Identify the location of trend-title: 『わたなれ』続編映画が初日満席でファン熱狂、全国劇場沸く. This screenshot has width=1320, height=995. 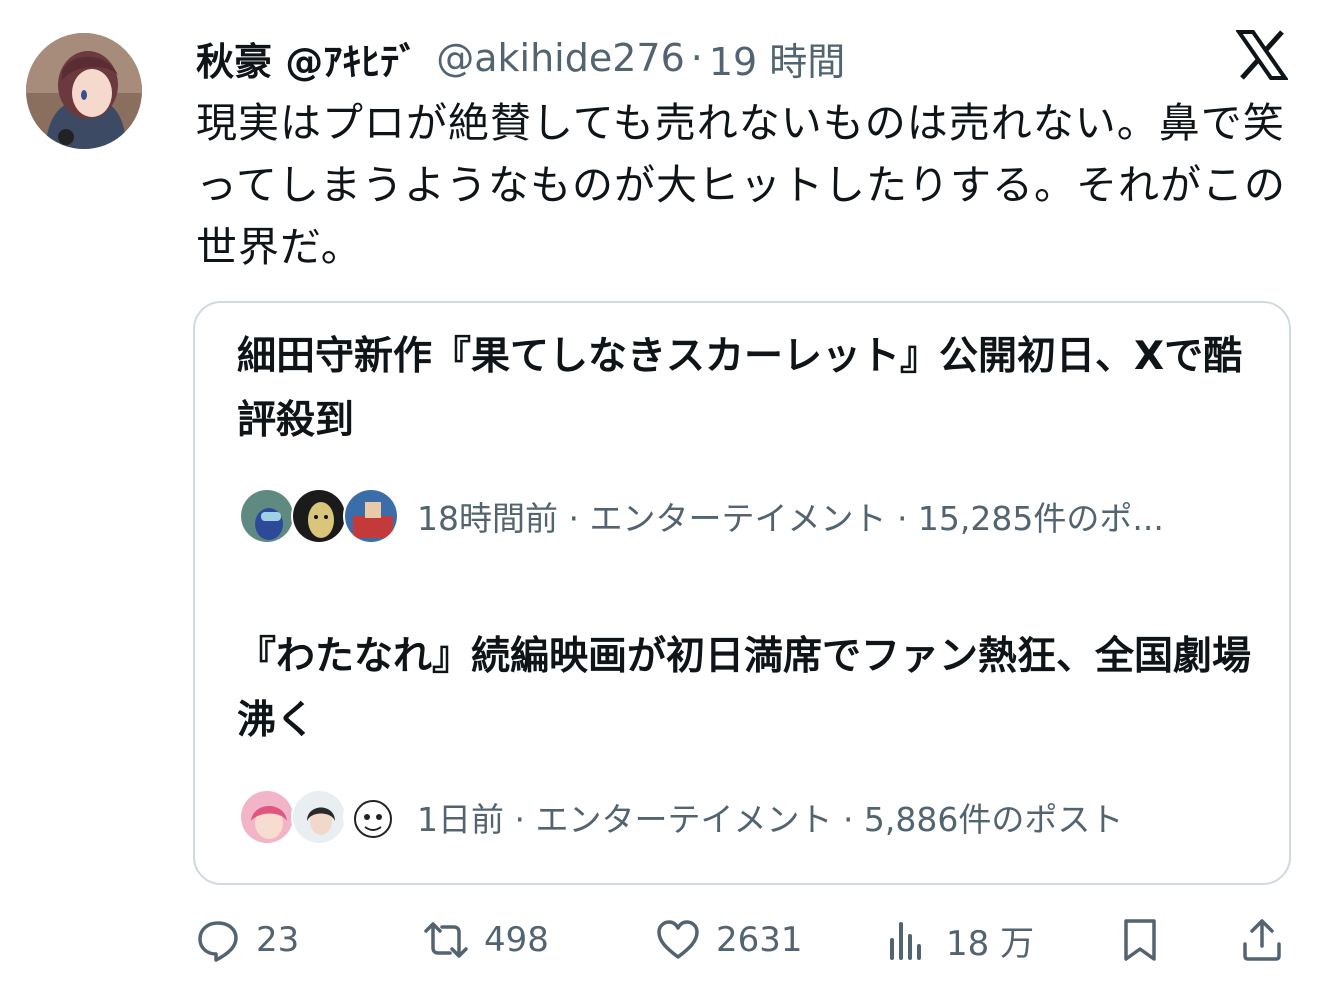
(747, 689).